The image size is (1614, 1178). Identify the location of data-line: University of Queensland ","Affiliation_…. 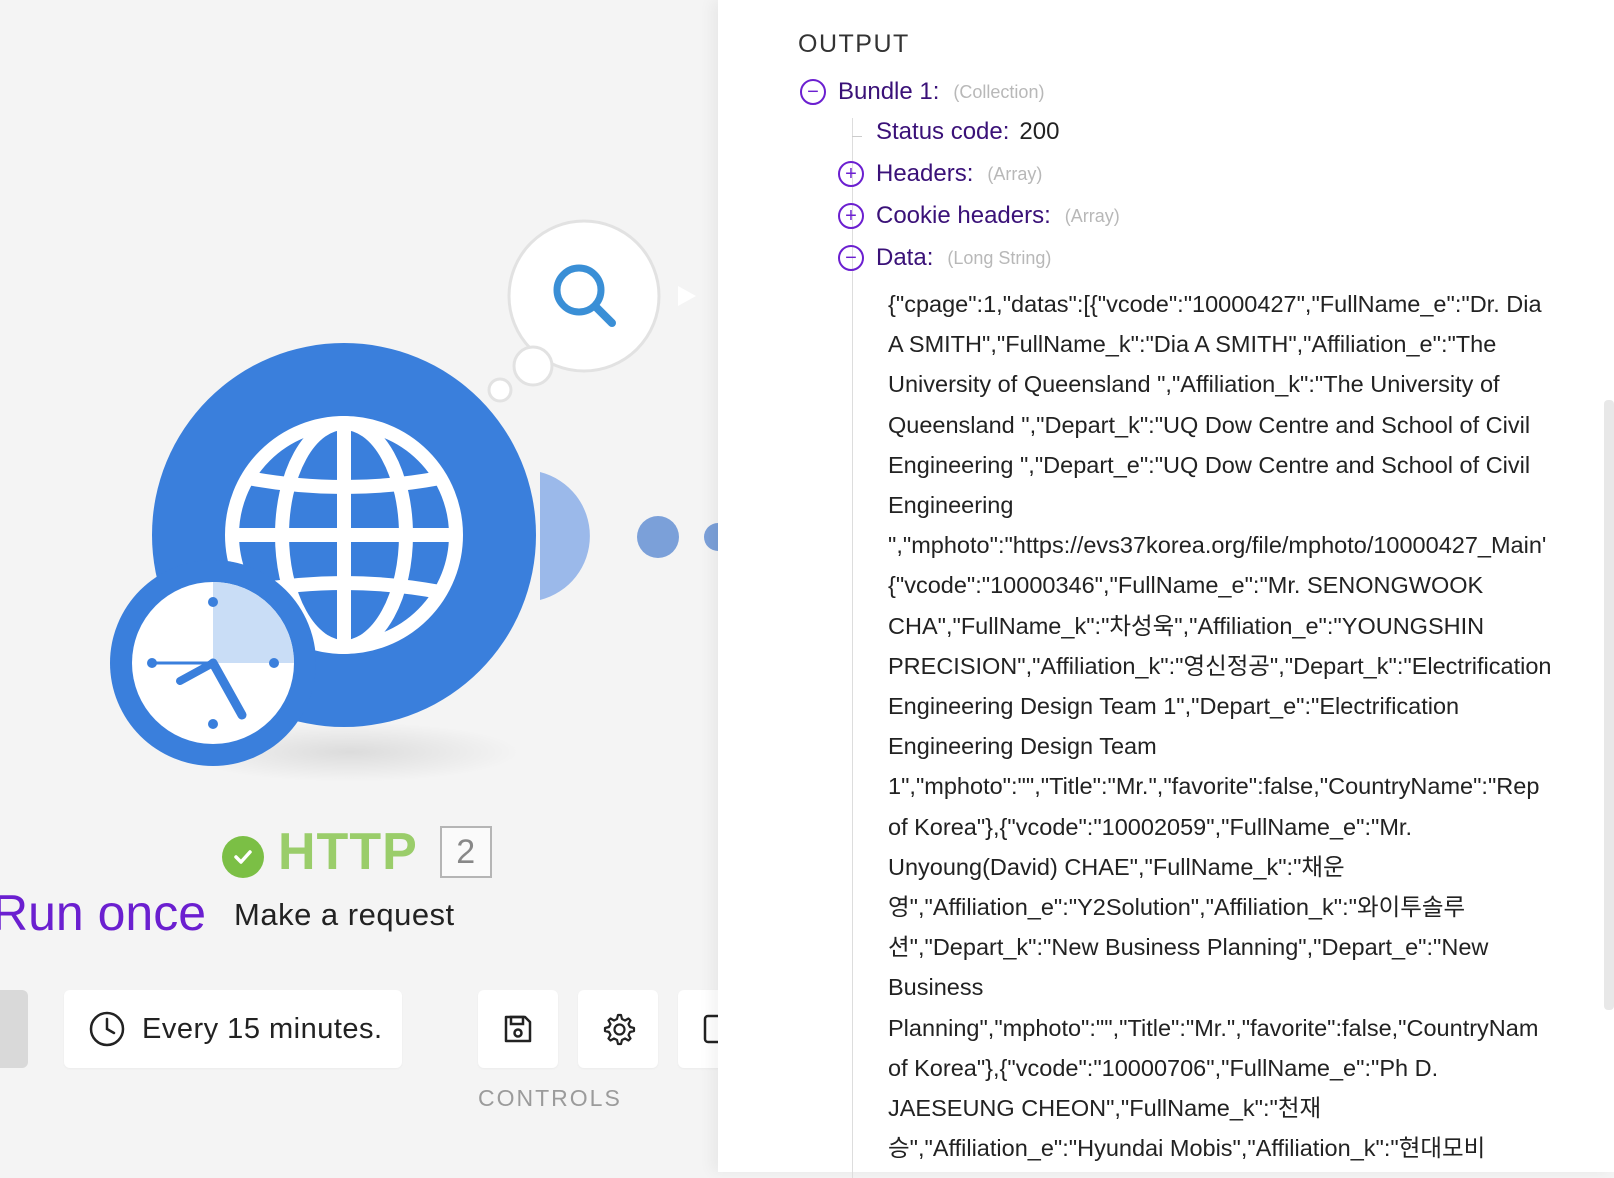
(1194, 384).